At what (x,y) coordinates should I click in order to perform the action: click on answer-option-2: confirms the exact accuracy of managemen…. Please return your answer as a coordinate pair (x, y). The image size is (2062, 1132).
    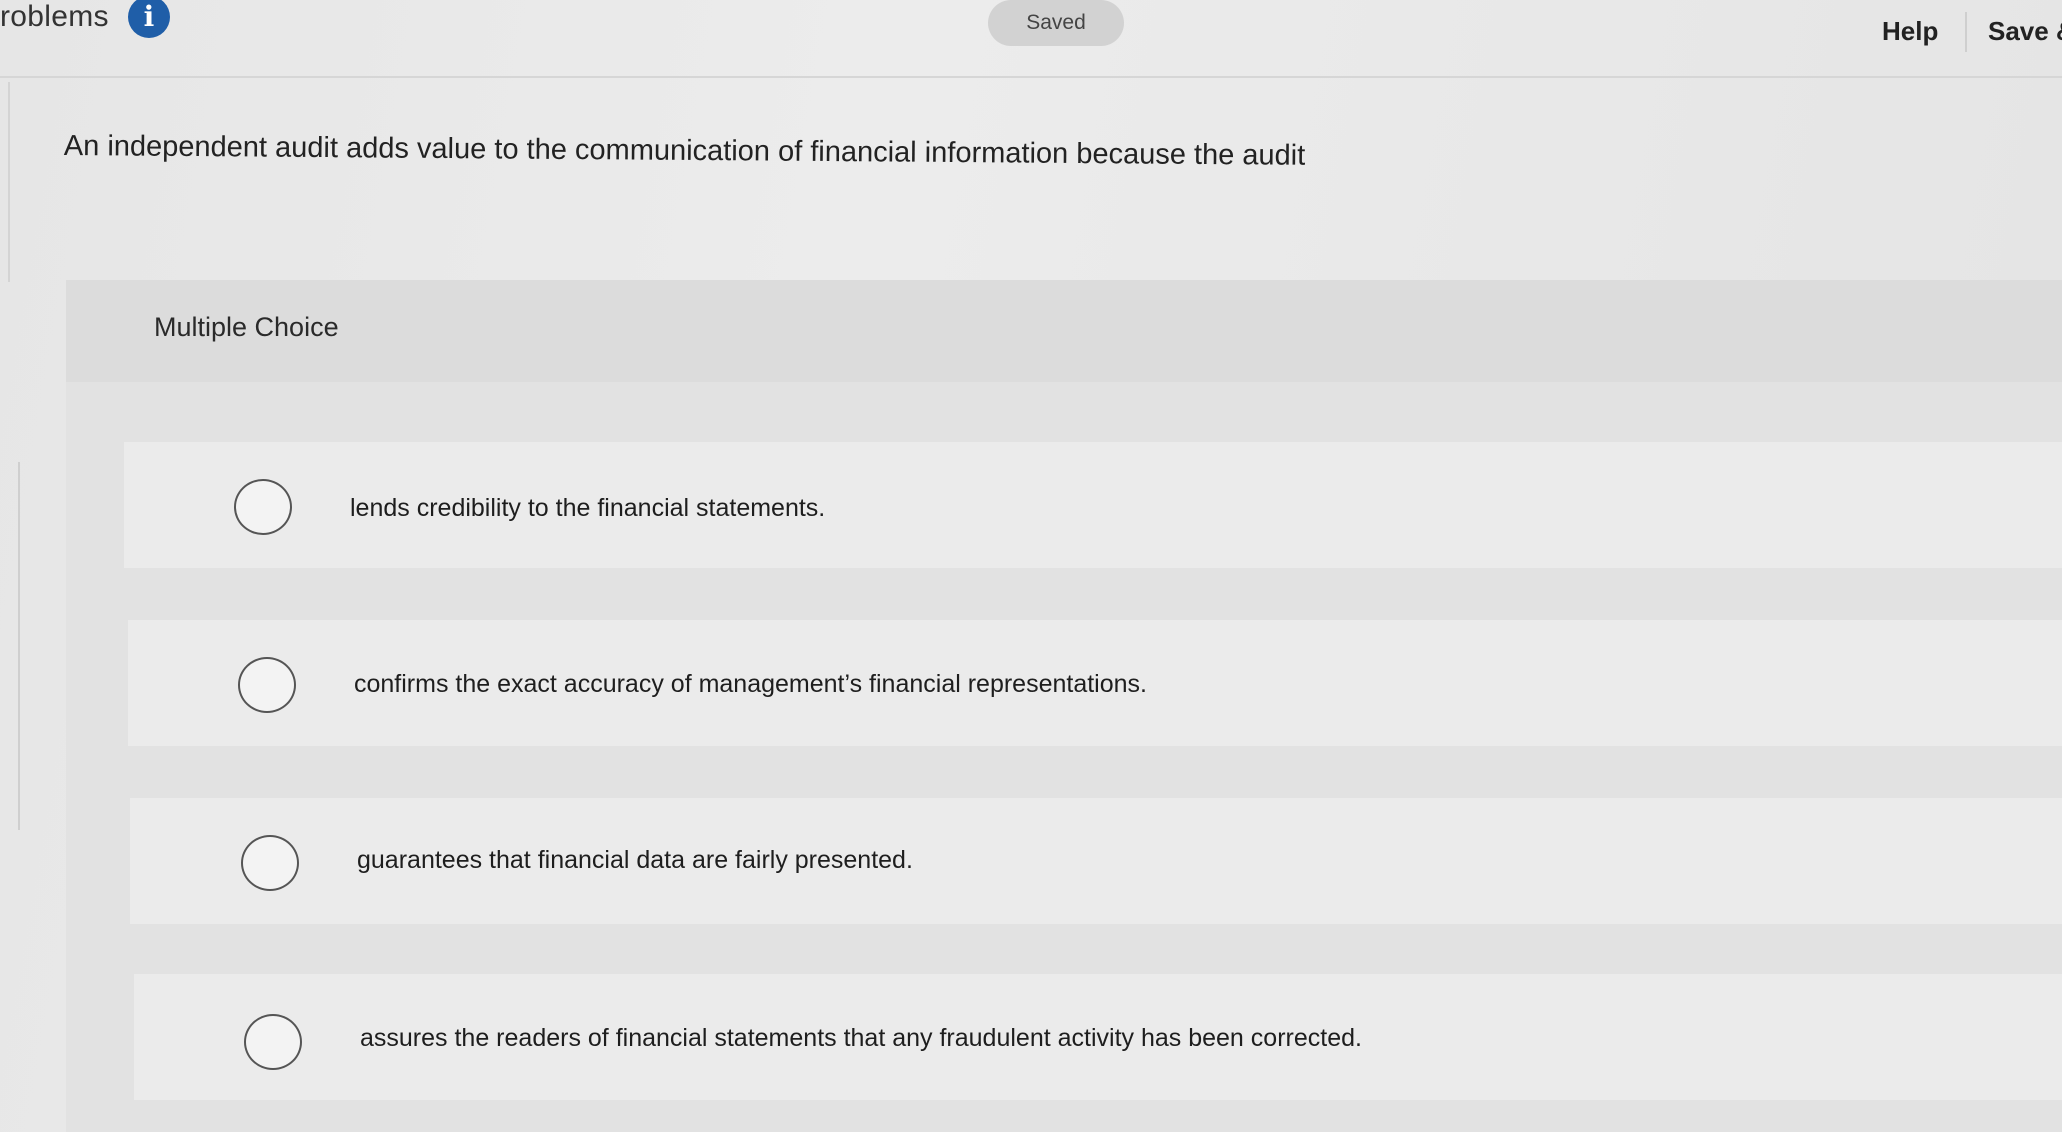
    Looking at the image, I should click on (1095, 683).